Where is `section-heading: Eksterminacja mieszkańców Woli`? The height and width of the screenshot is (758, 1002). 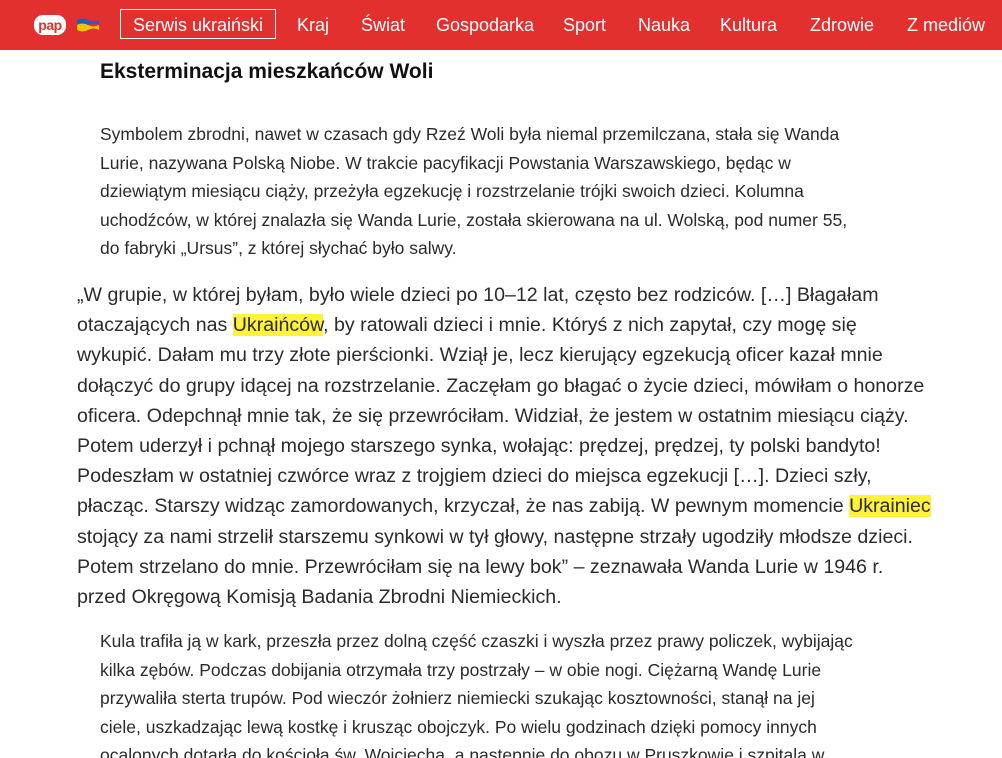 section-heading: Eksterminacja mieszkańców Woli is located at coordinates (267, 71).